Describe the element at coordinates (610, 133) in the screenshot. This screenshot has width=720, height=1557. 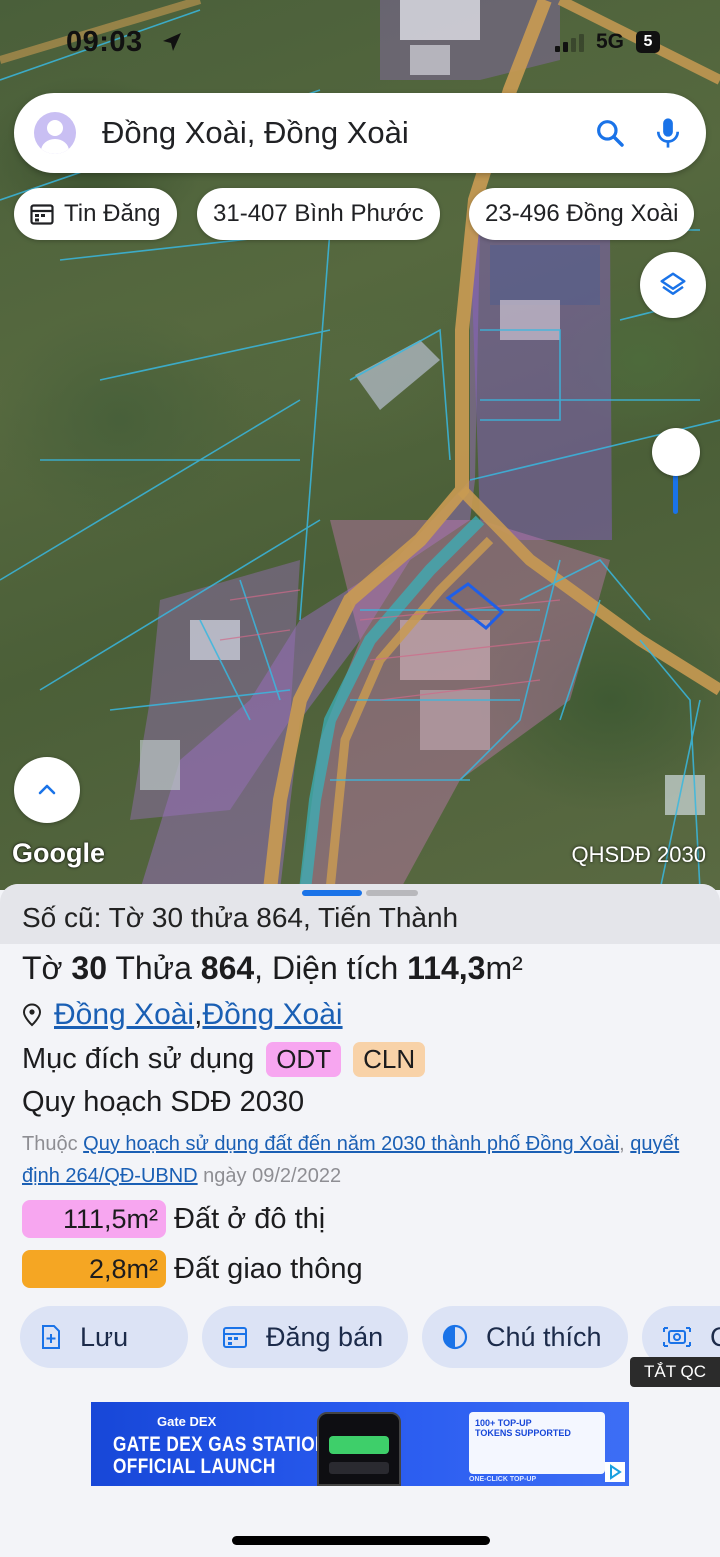
I see `search-icon` at that location.